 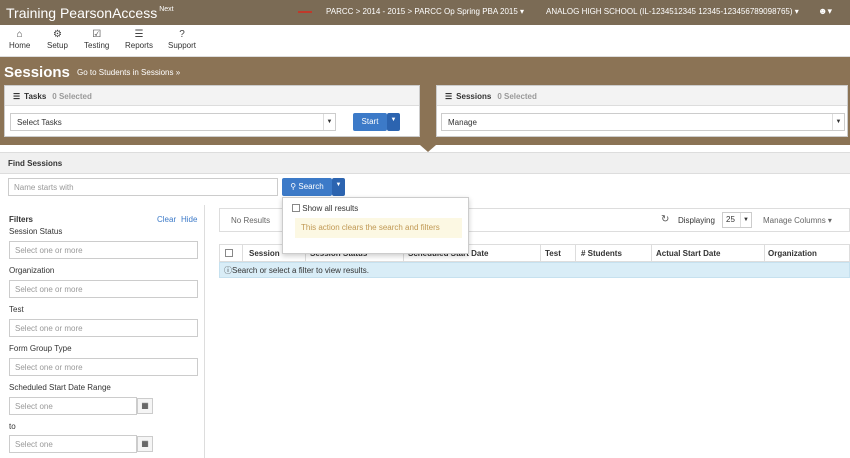 I want to click on refresh-icon: ↻, so click(x=665, y=219).